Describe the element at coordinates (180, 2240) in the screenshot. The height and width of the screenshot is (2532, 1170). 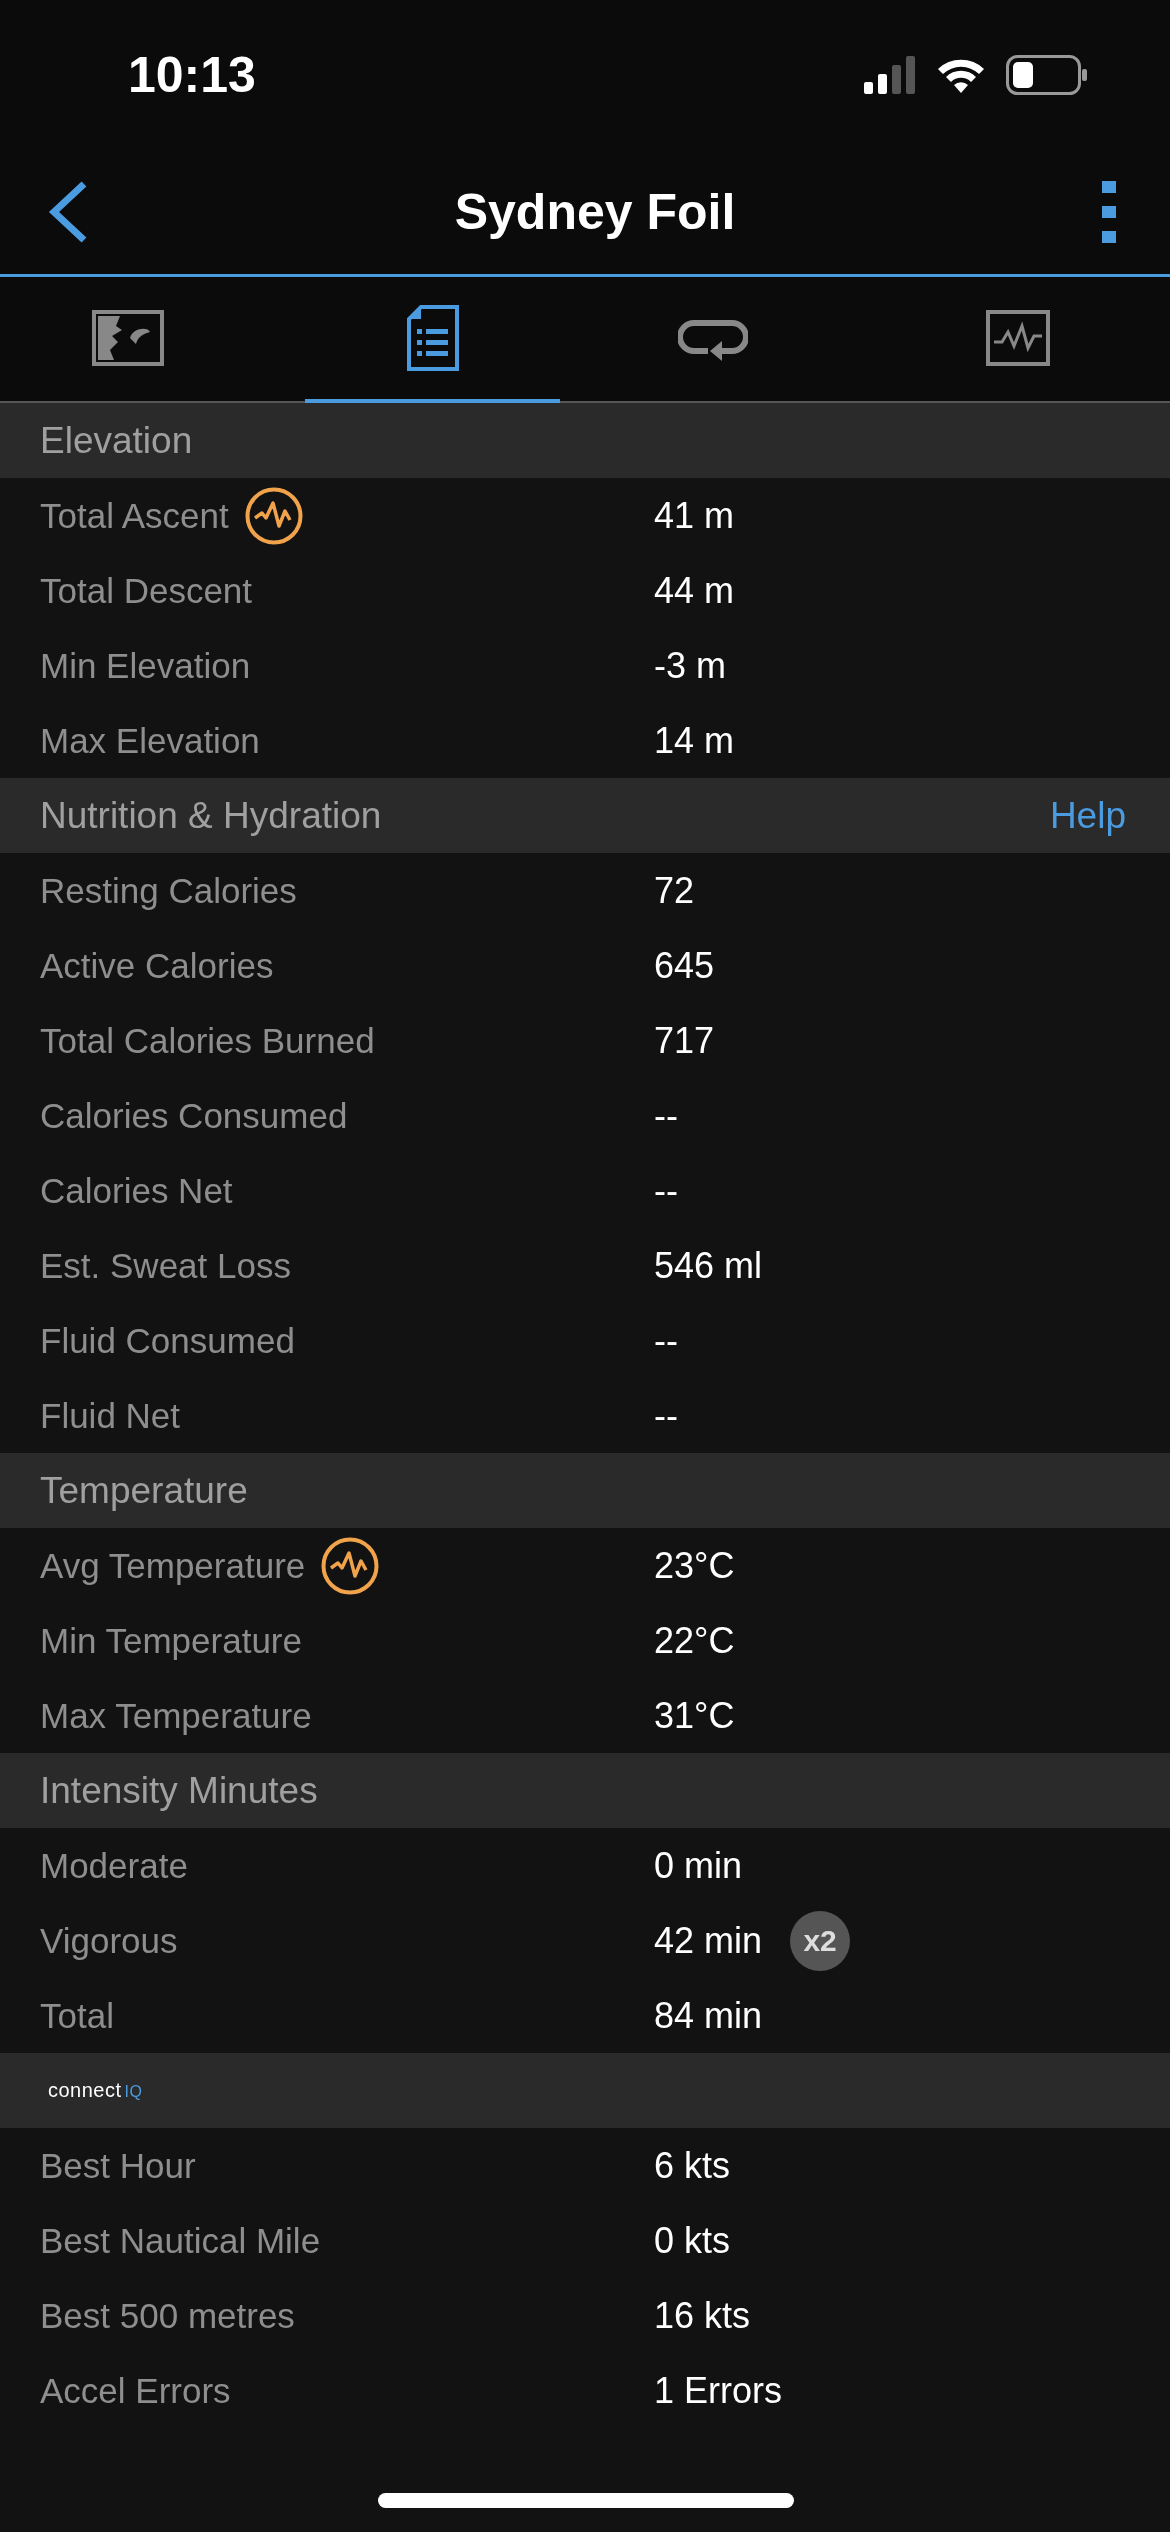
I see `stat-label: Best Nautical Mile` at that location.